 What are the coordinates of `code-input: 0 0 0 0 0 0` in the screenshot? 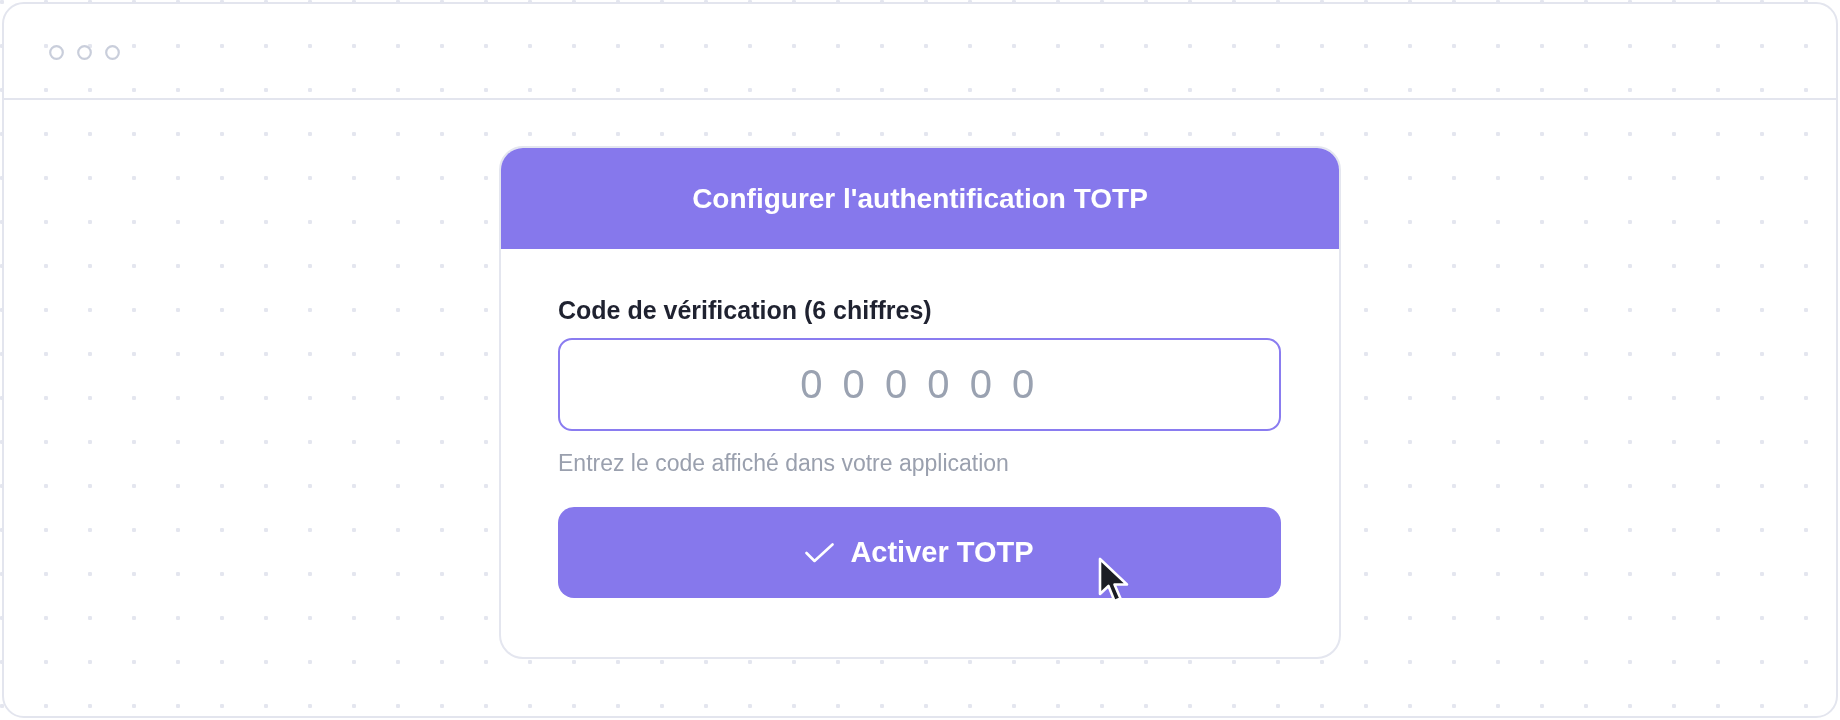 It's located at (919, 384).